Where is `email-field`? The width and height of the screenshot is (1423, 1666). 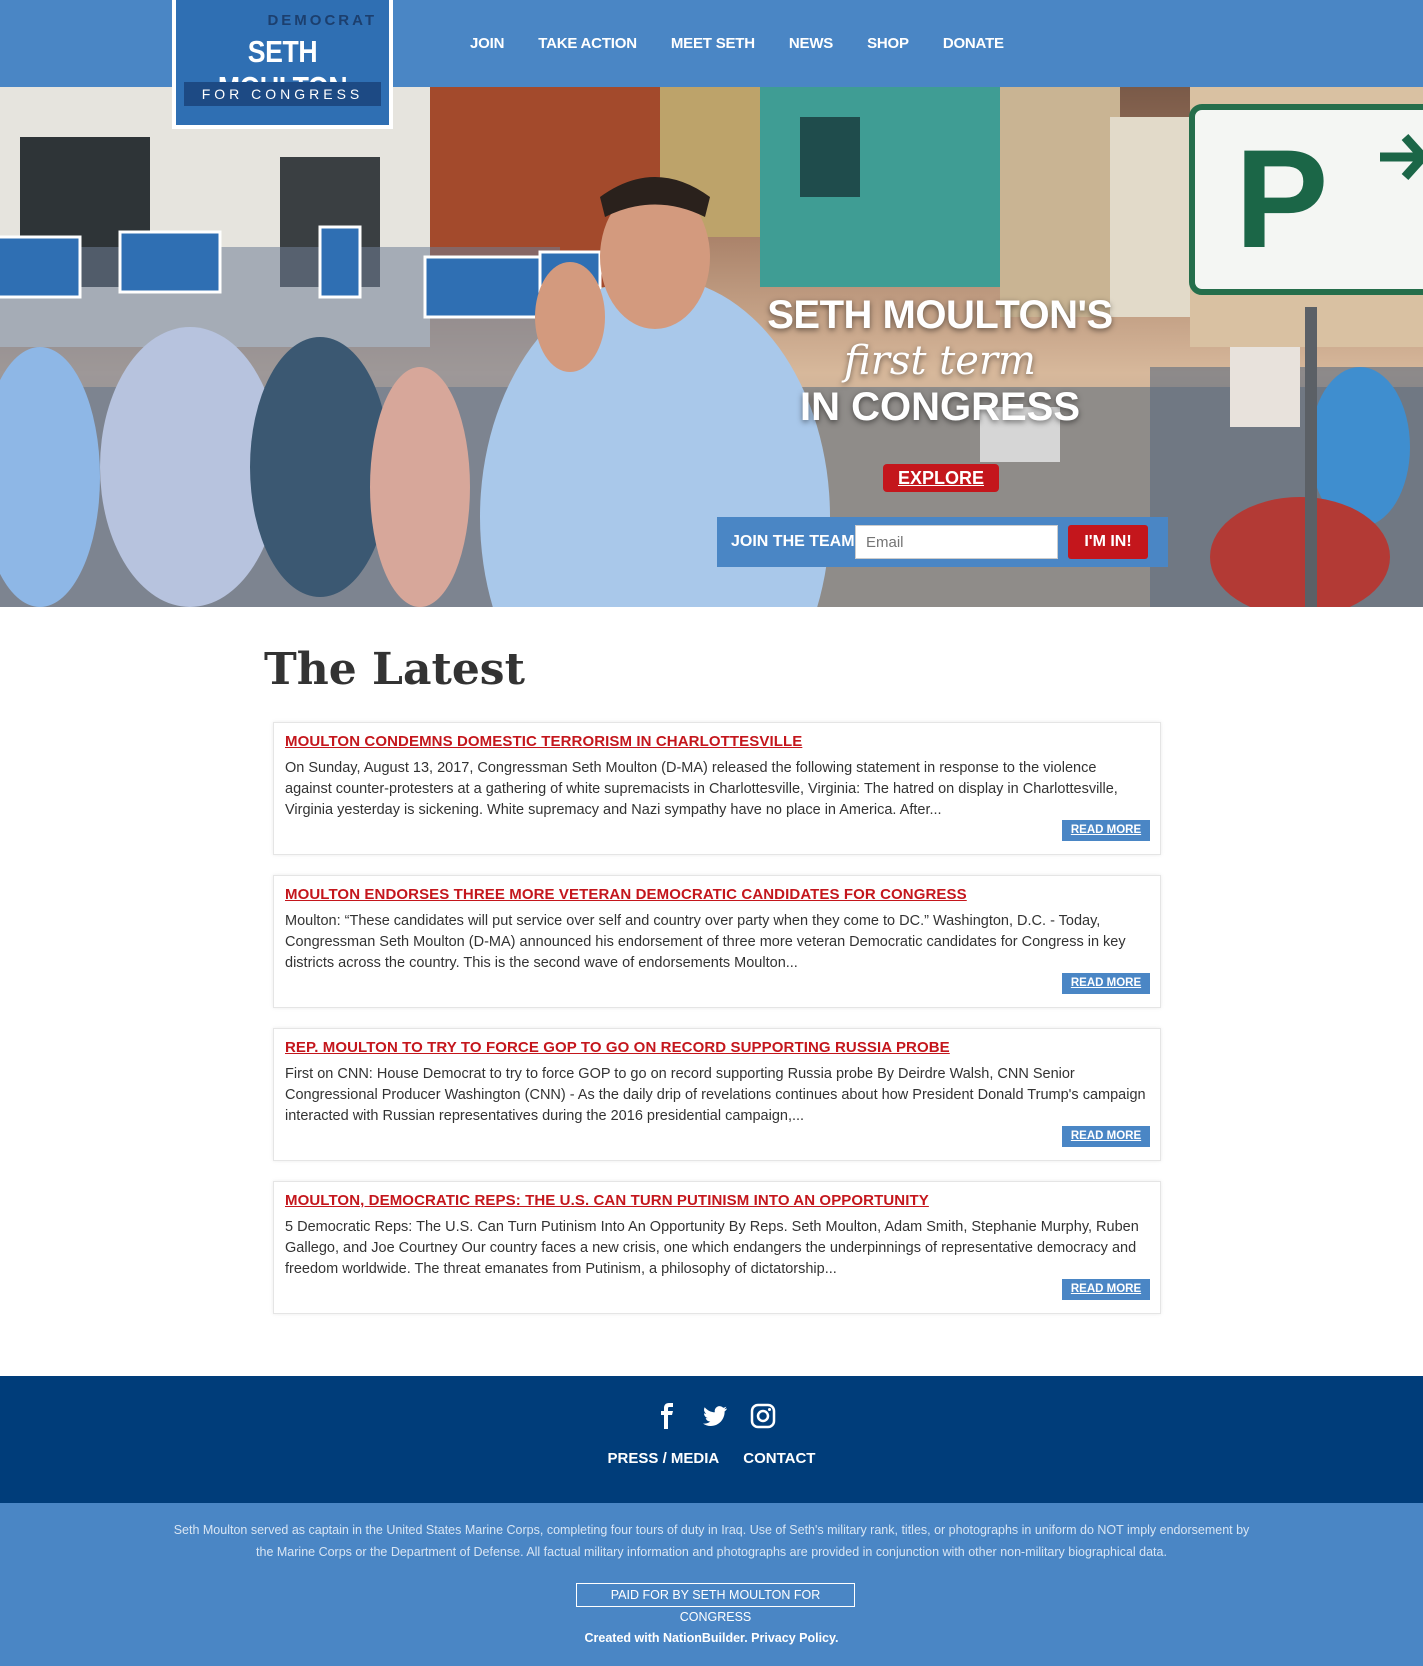
email-field is located at coordinates (956, 542).